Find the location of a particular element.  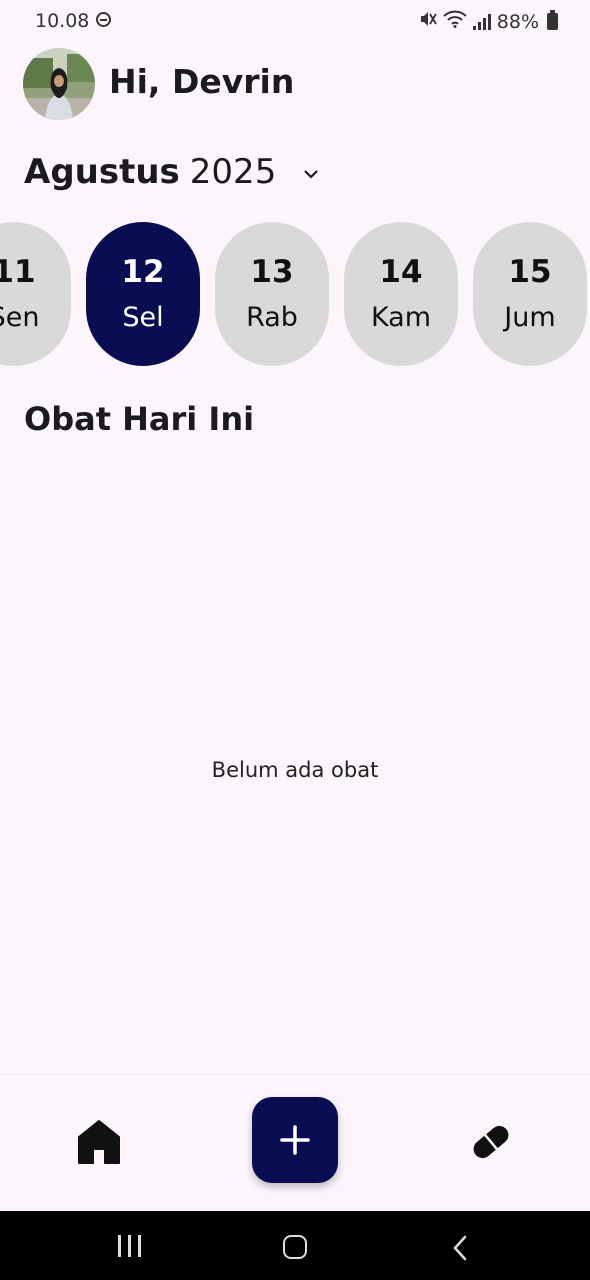

system-nav-bar is located at coordinates (295, 1245).